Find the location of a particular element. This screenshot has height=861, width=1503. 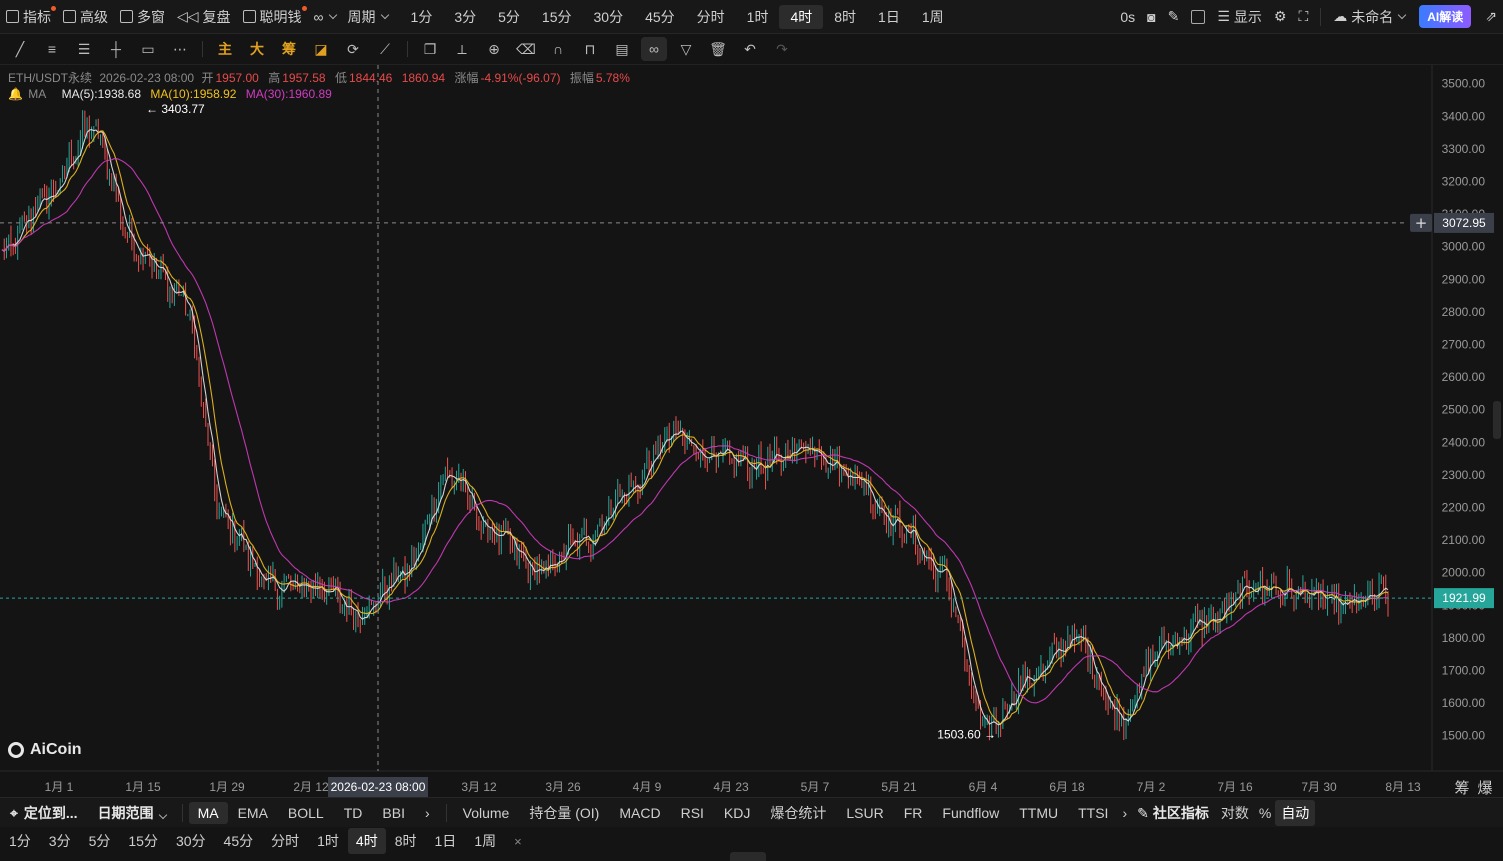

period-menu: 周期 is located at coordinates (368, 16).